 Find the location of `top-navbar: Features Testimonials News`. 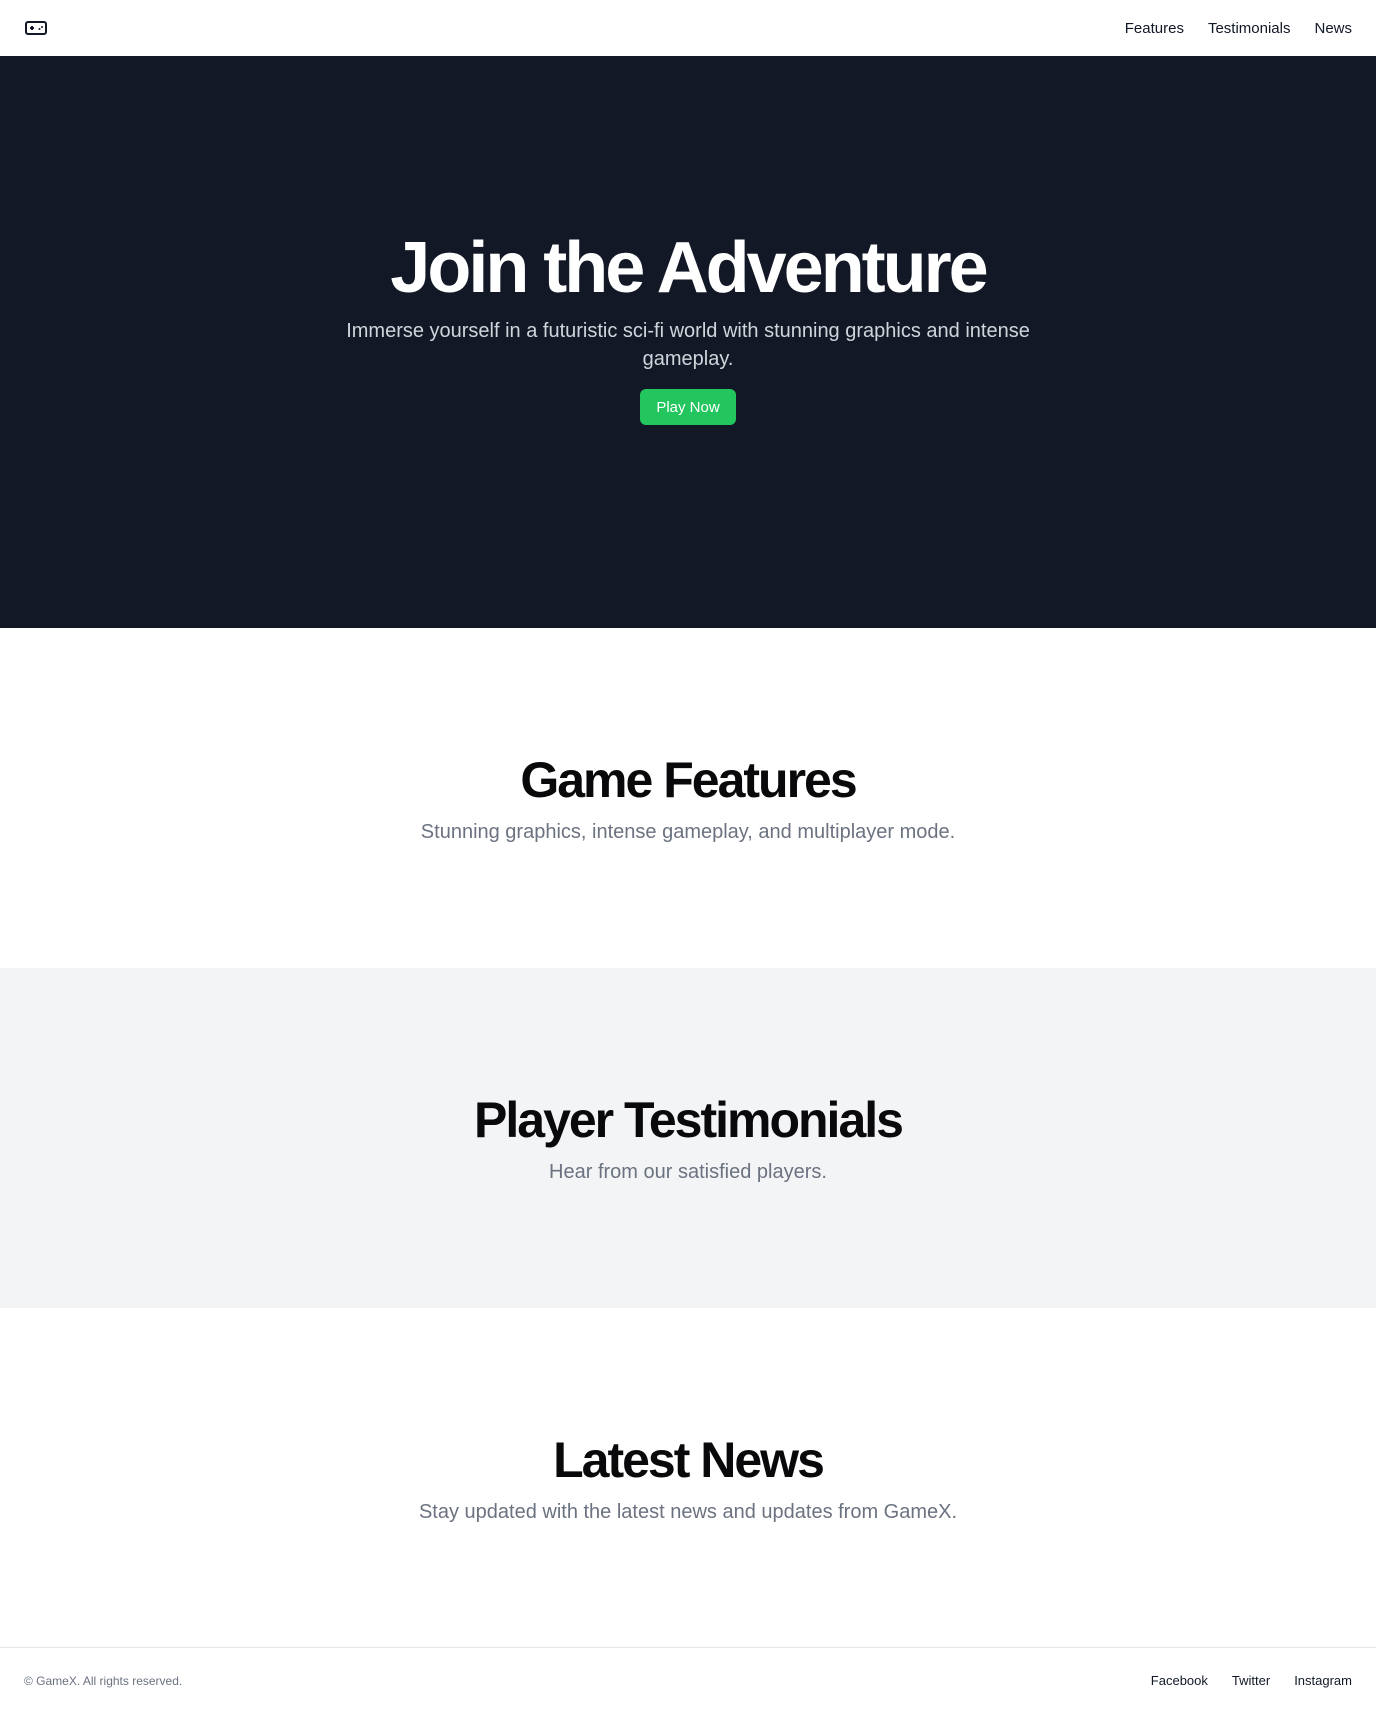

top-navbar: Features Testimonials News is located at coordinates (688, 28).